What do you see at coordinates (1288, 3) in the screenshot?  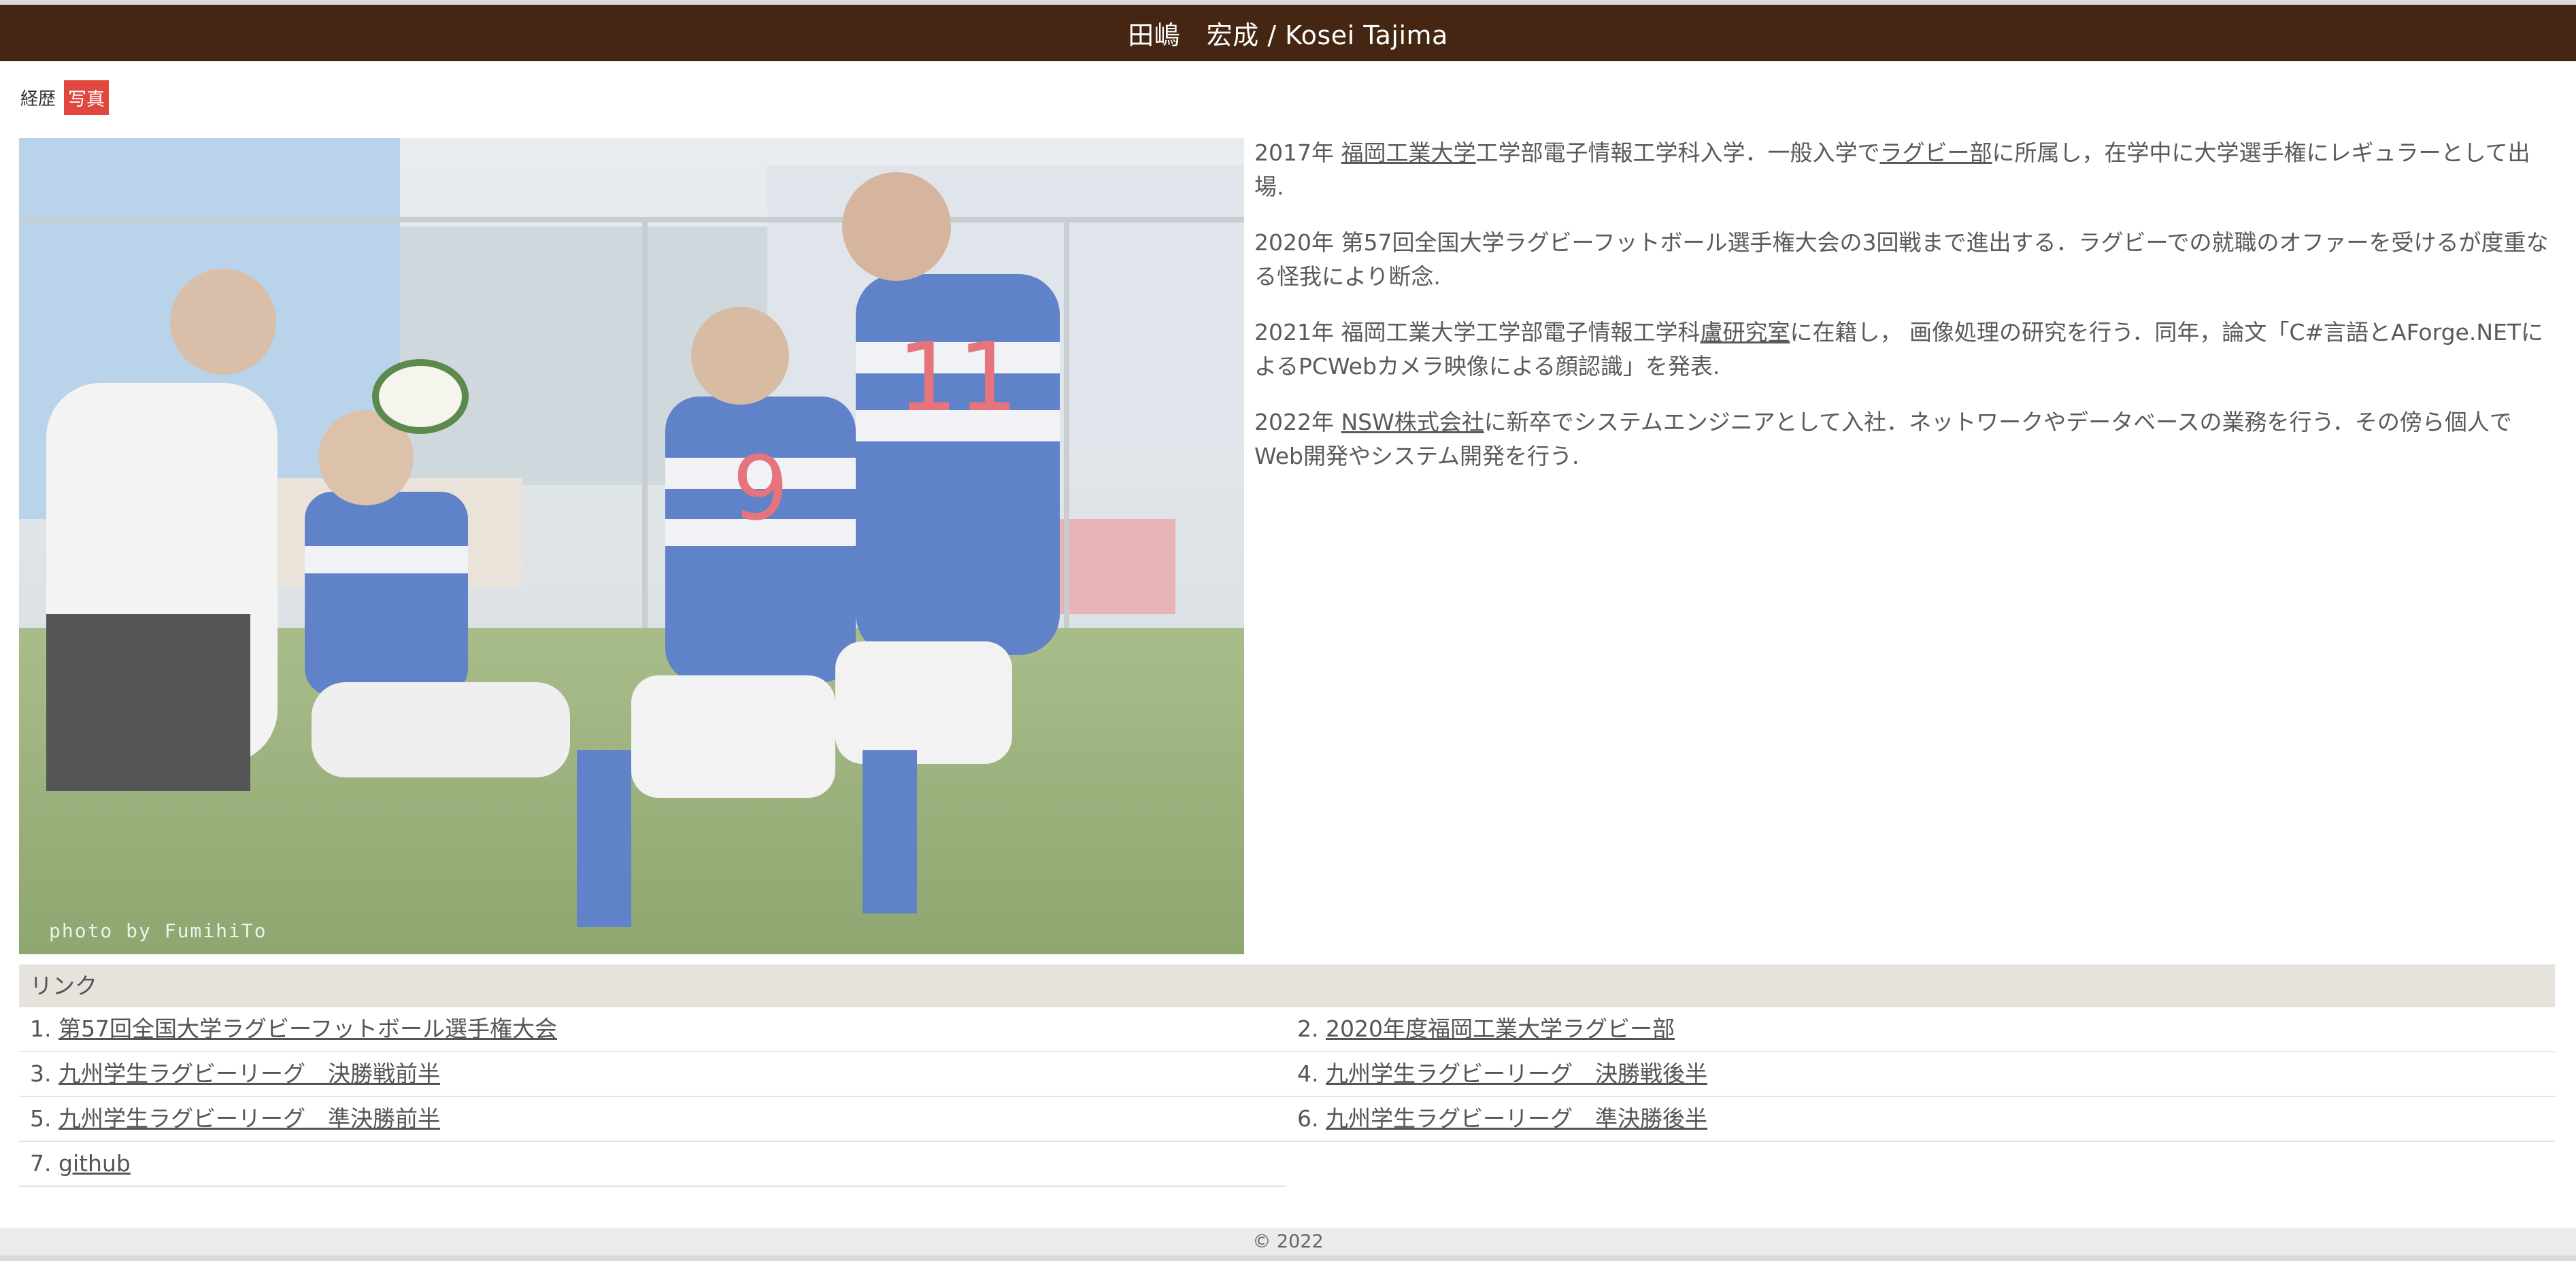 I see `window-top-border` at bounding box center [1288, 3].